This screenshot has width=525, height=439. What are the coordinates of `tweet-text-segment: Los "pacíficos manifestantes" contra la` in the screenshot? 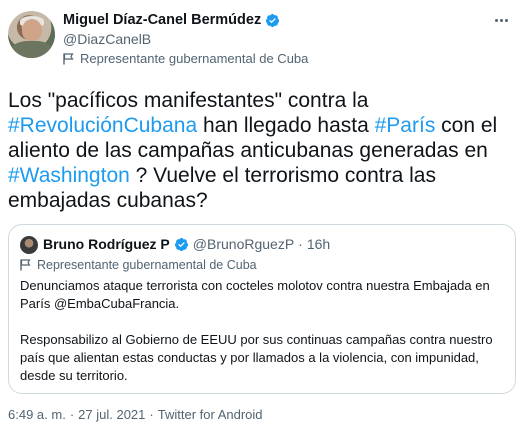 It's located at (188, 100).